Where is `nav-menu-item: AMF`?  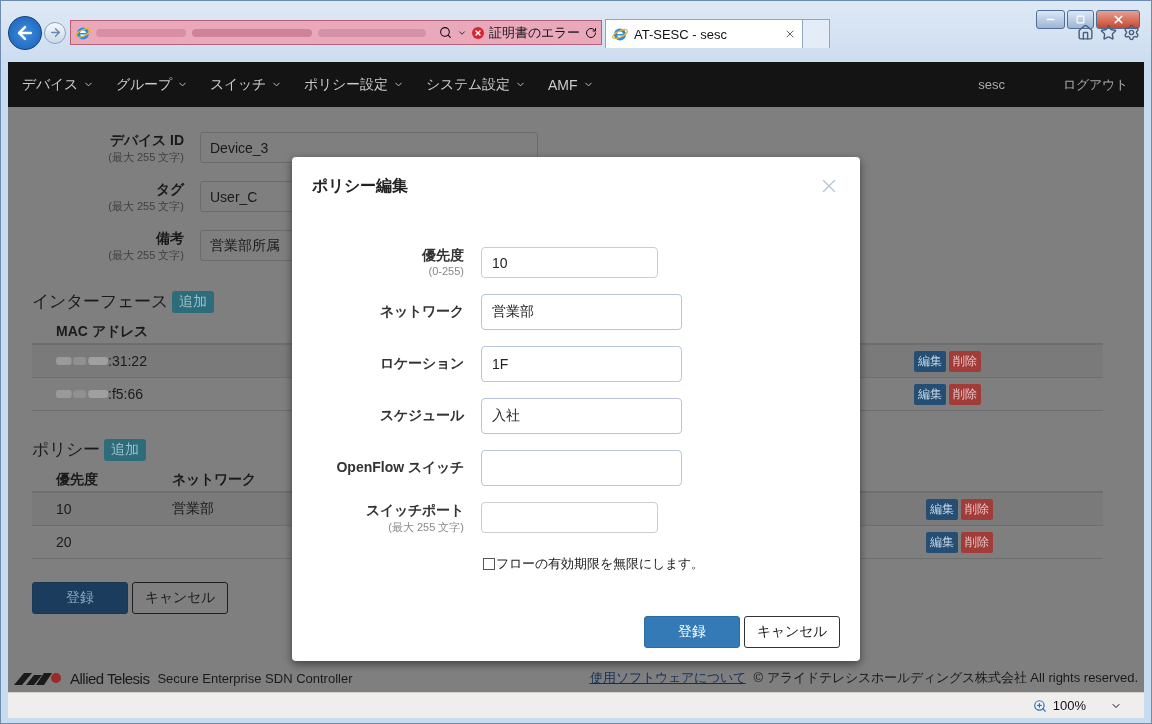
nav-menu-item: AMF is located at coordinates (571, 84).